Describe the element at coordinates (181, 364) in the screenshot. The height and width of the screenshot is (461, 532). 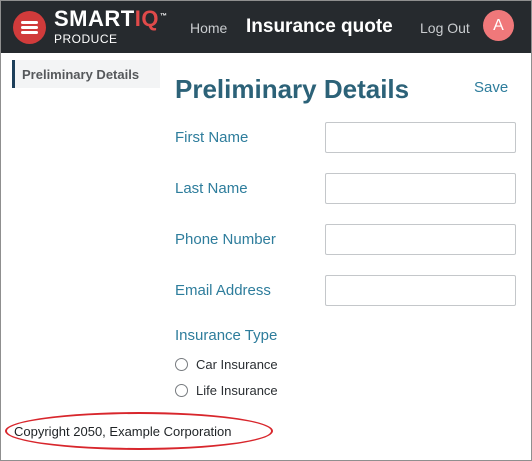
I see `car-insurance-radio` at that location.